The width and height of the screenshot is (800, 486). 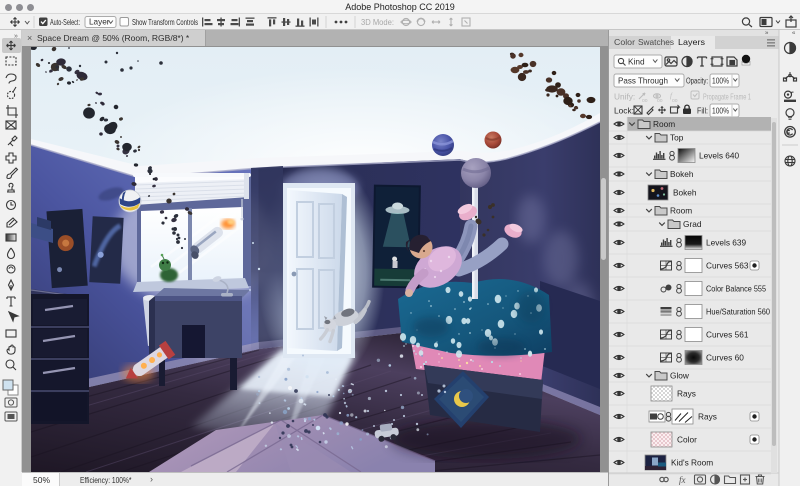 What do you see at coordinates (725, 358) in the screenshot?
I see `svg-text: Curves 60` at bounding box center [725, 358].